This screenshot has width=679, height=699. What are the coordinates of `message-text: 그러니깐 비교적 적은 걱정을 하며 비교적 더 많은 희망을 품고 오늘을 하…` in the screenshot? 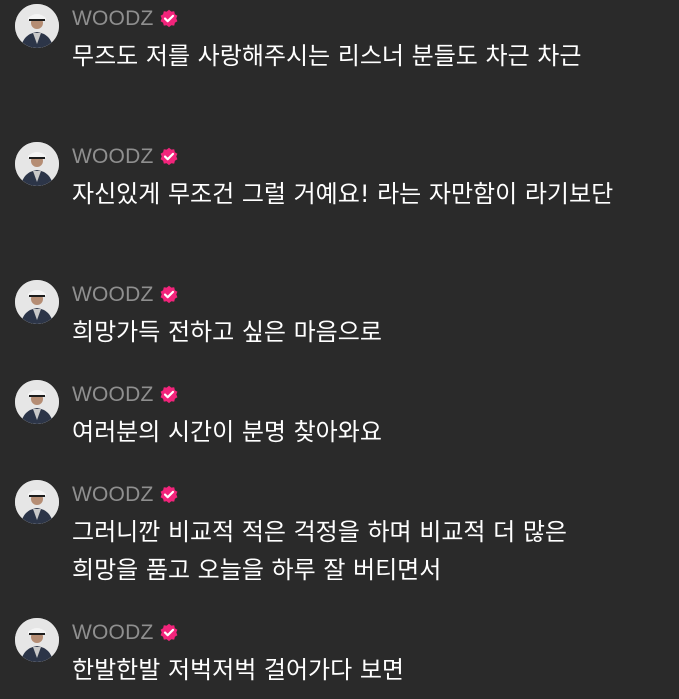 It's located at (320, 551).